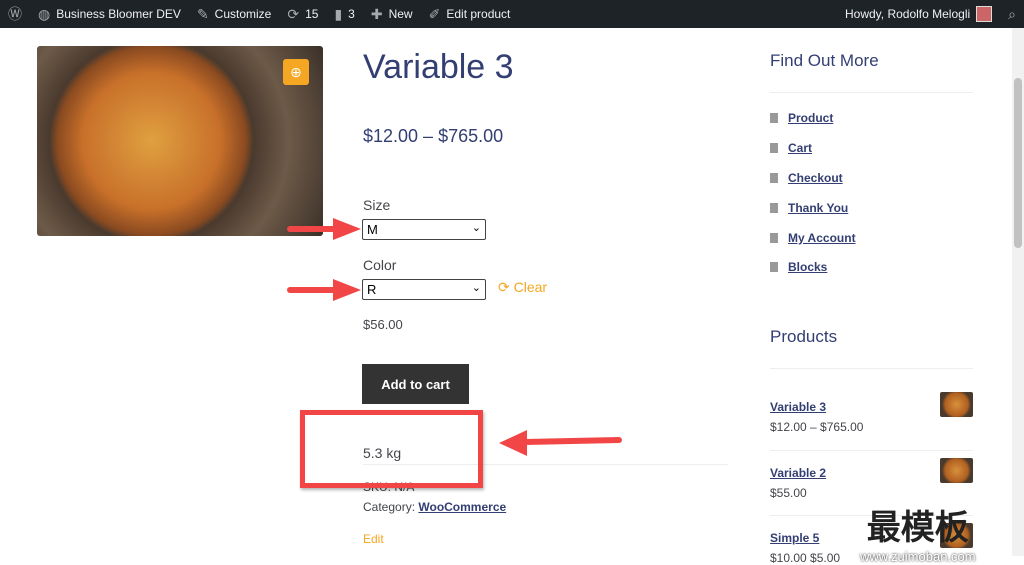 The height and width of the screenshot is (565, 1024). I want to click on products-title: Products, so click(804, 336).